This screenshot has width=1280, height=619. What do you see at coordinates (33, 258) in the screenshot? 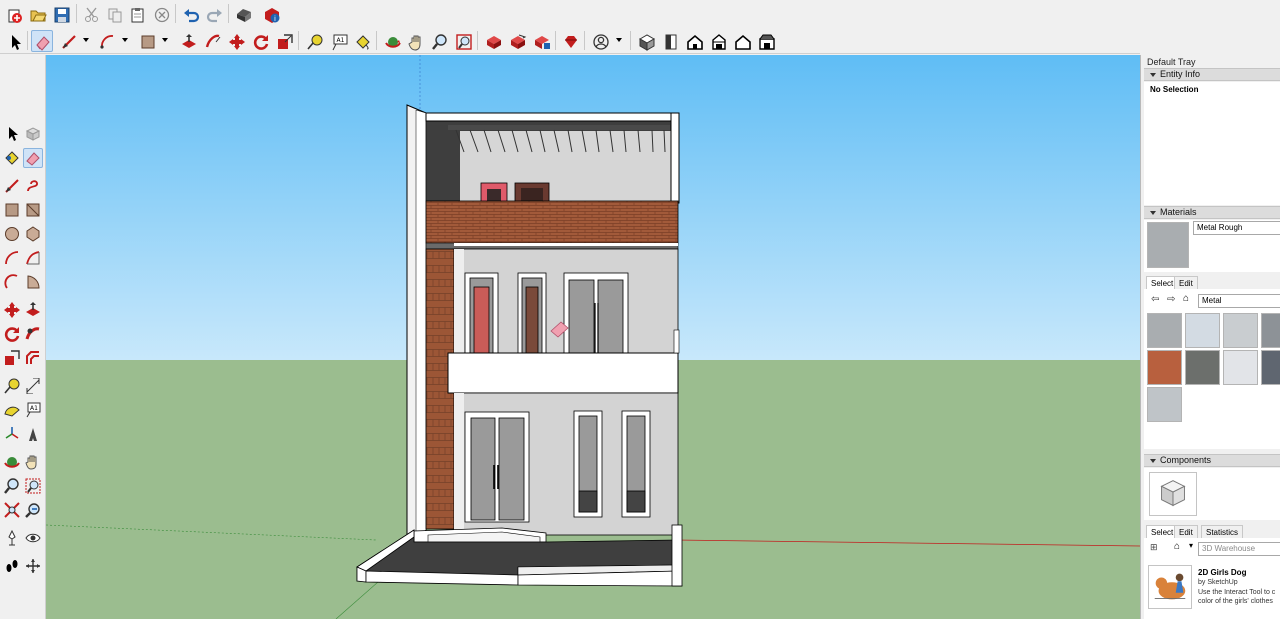
I see `two-point-arc-tool-icon` at bounding box center [33, 258].